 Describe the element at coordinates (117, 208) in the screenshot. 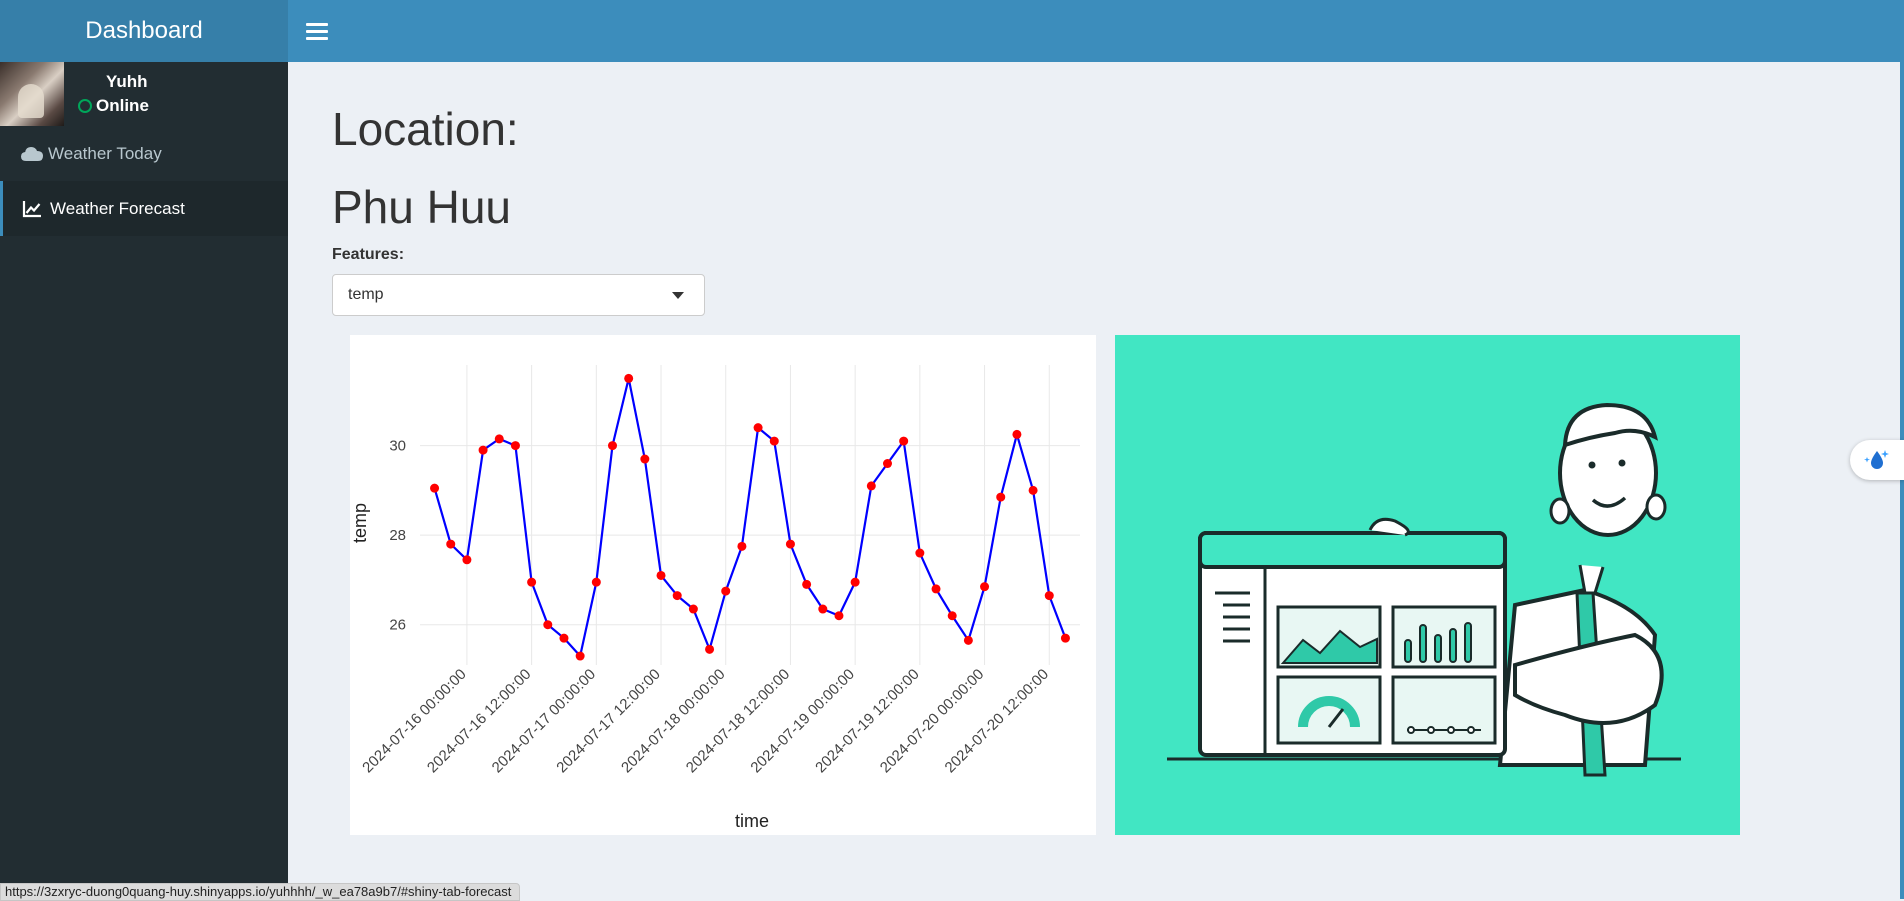

I see `sidebar-item-label: Weather Forecast` at that location.